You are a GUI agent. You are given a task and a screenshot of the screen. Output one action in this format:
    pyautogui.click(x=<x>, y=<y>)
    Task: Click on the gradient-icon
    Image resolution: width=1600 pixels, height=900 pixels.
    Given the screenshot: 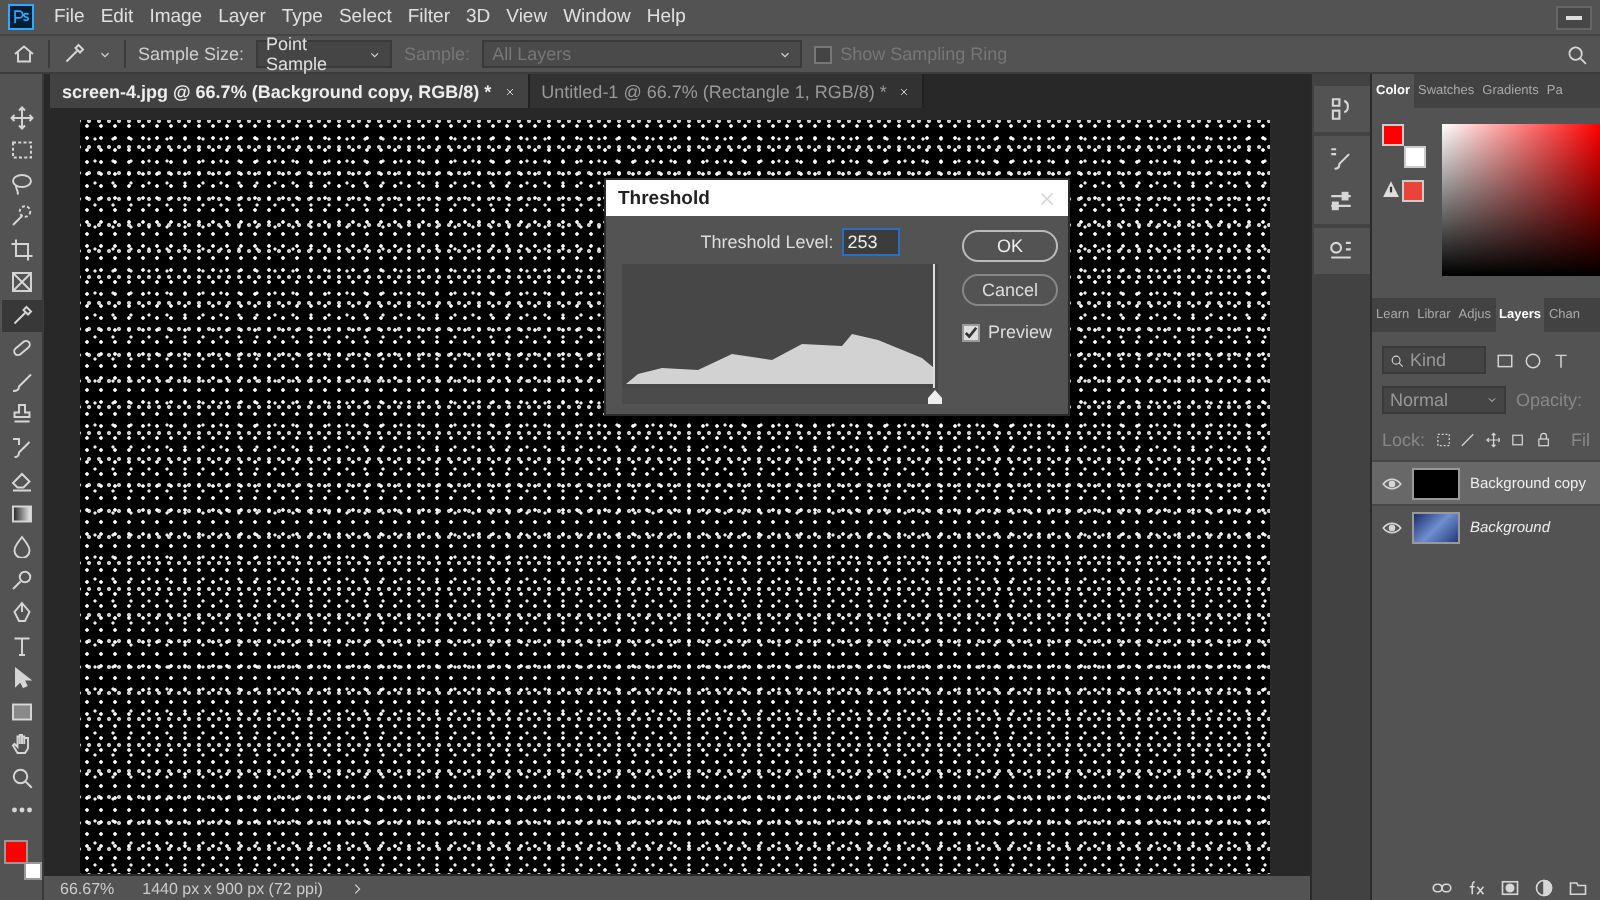 What is the action you would take?
    pyautogui.click(x=21, y=513)
    